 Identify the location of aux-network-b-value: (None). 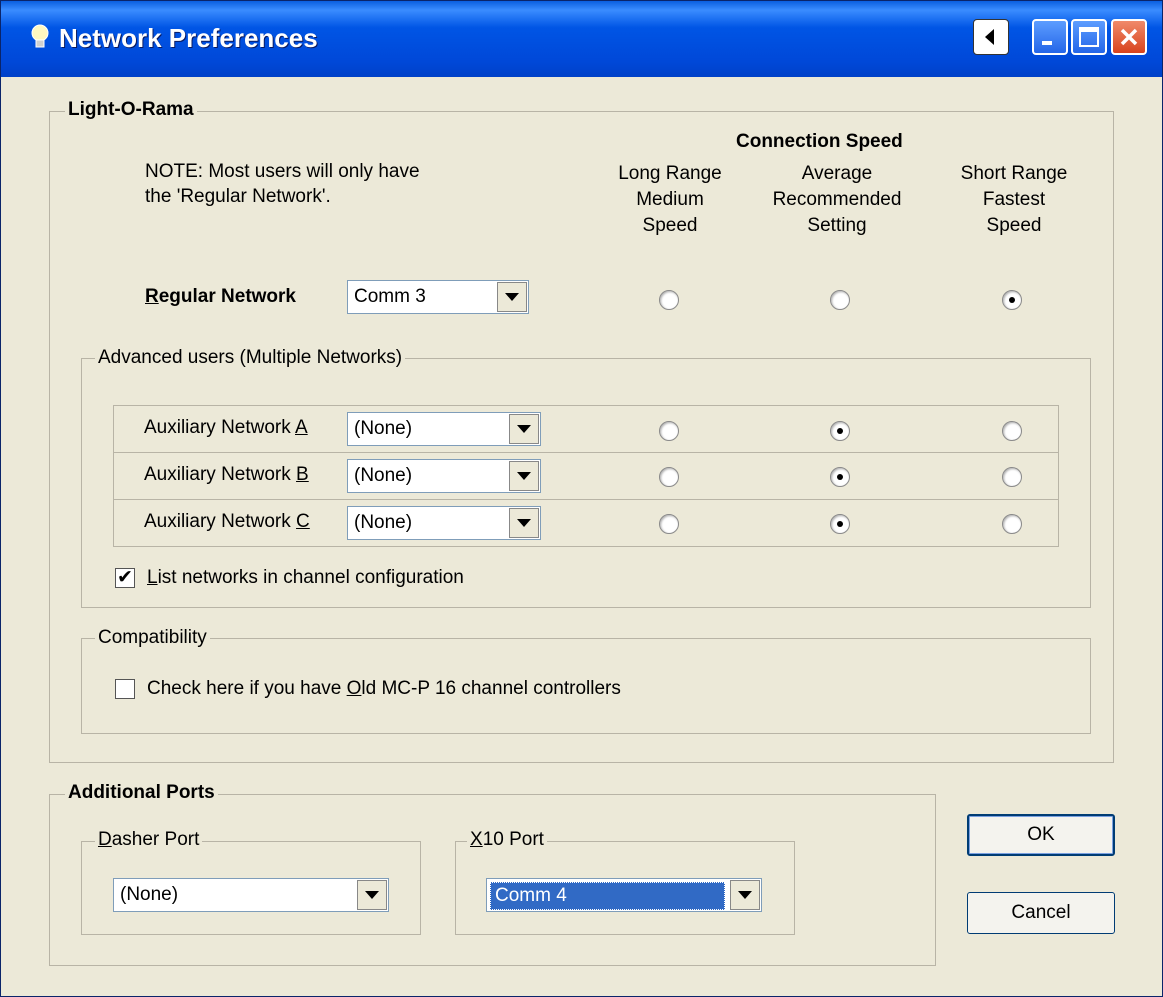
(383, 475).